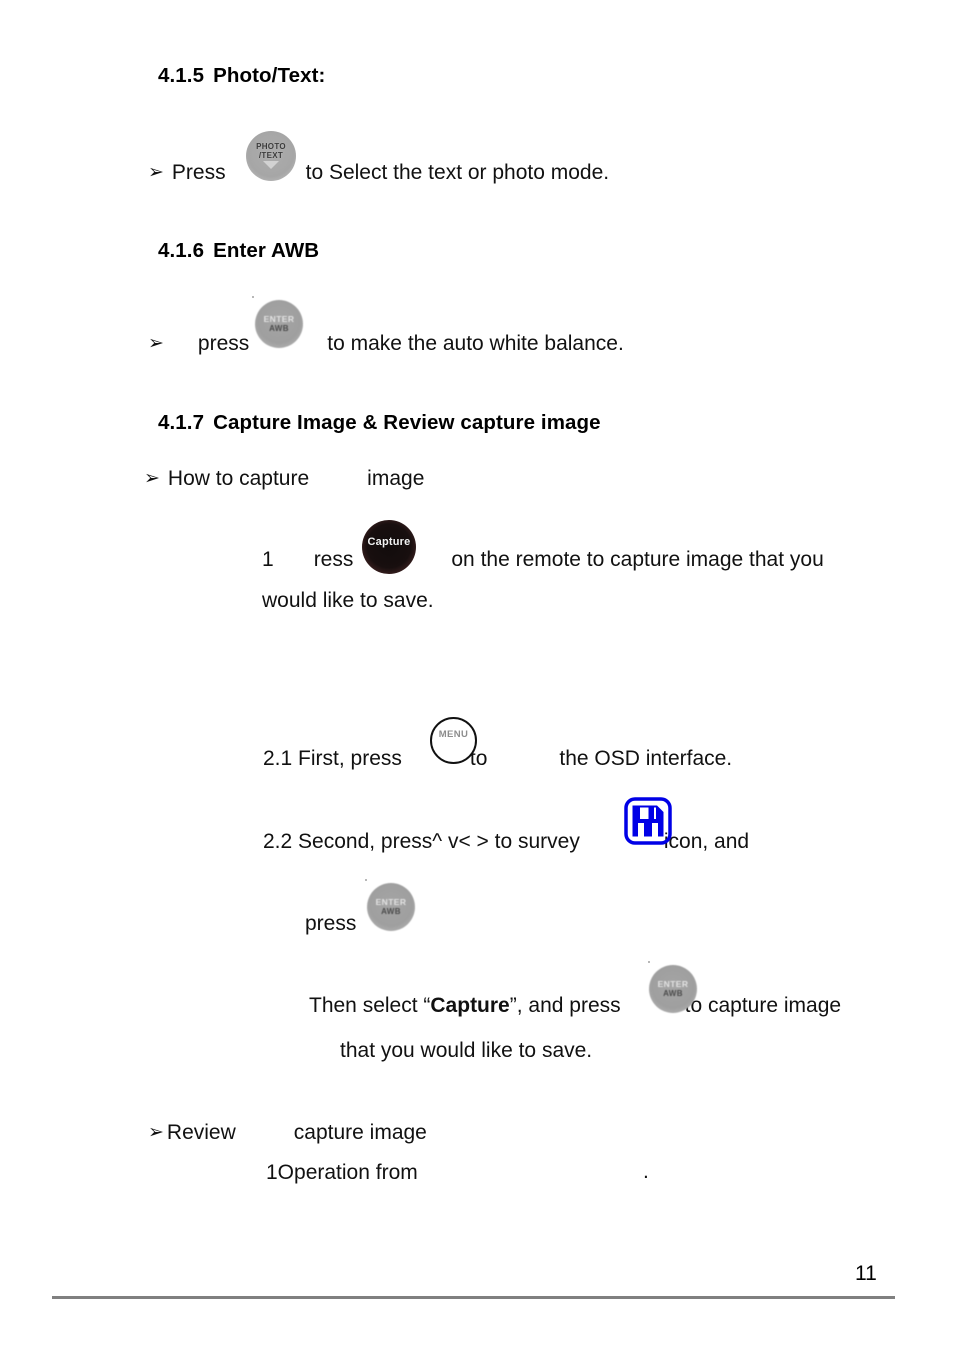 The width and height of the screenshot is (954, 1352). I want to click on review-capture-image-line: ➢ Review capture image, so click(287, 1133).